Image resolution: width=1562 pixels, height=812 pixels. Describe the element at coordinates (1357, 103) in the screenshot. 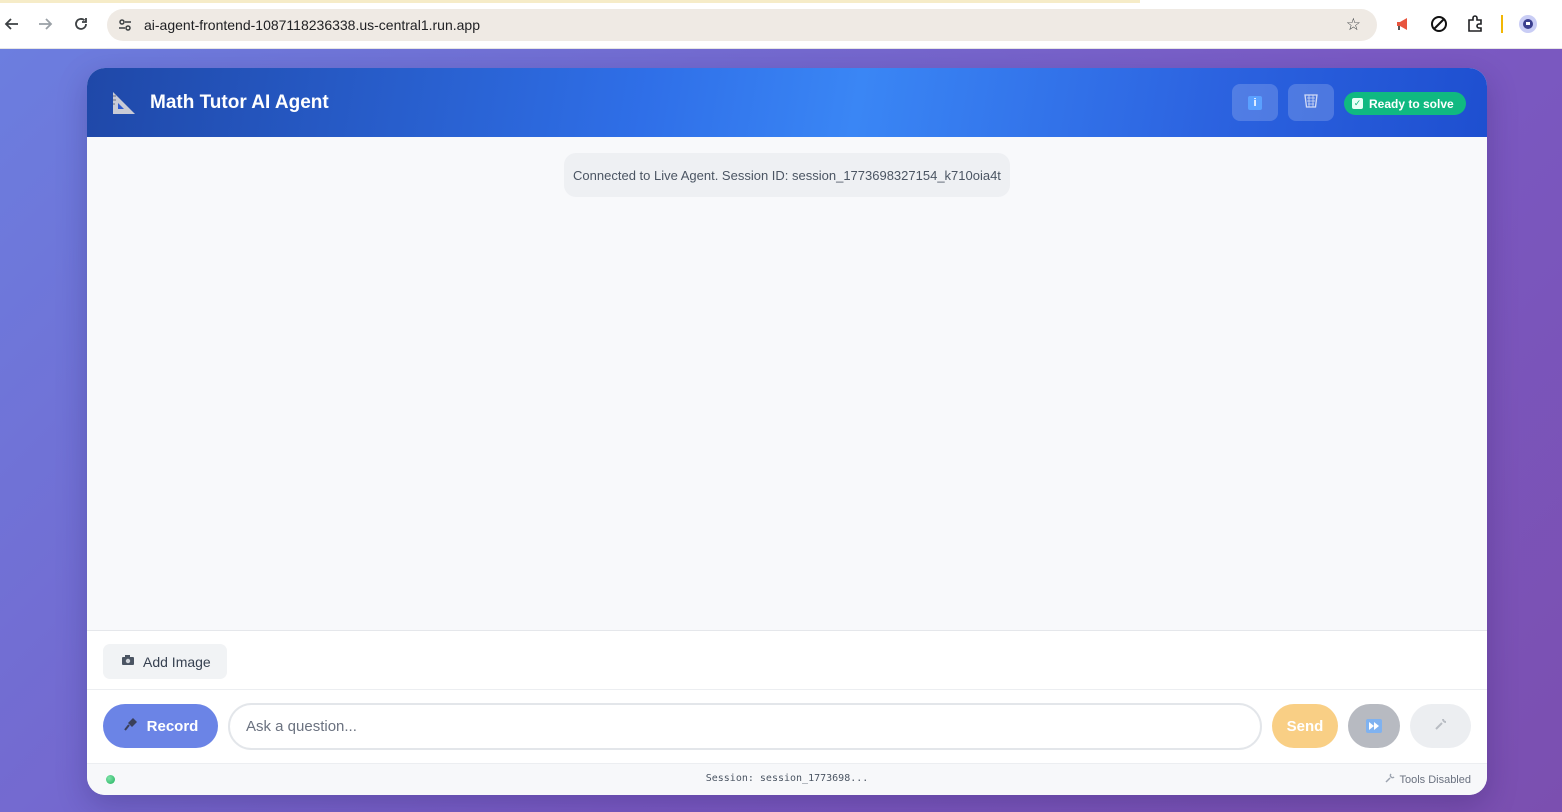

I see `check-icon: ✓` at that location.